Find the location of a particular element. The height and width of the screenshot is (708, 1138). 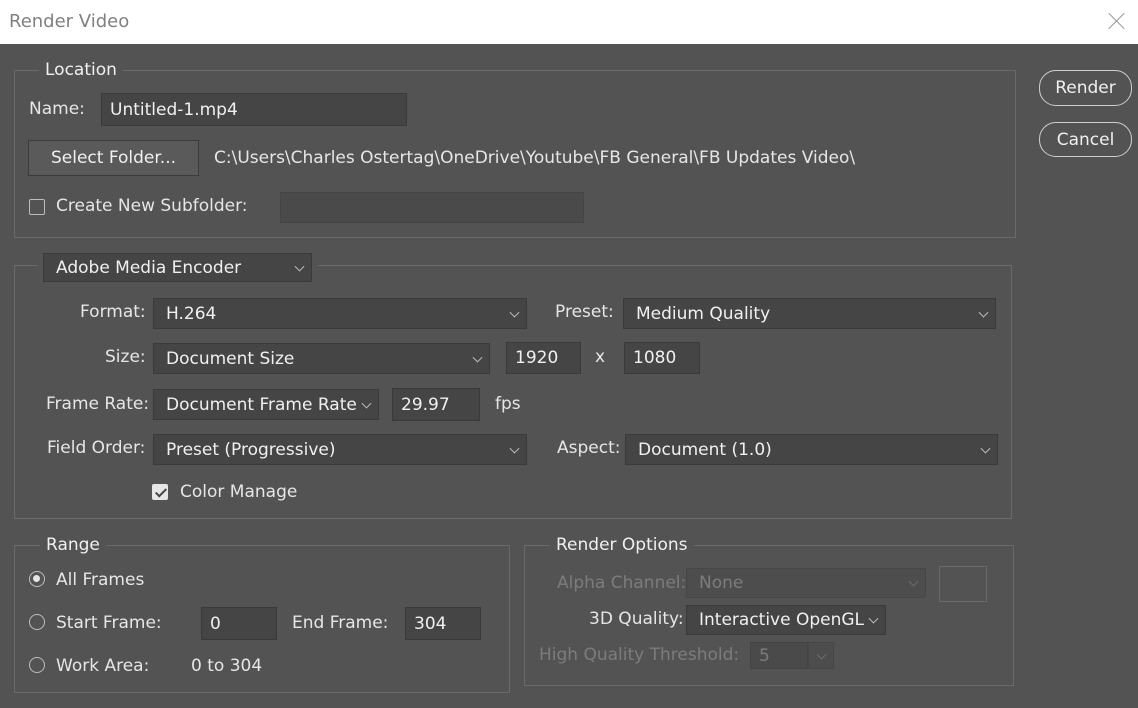

start-frame-input: 0 is located at coordinates (239, 623).